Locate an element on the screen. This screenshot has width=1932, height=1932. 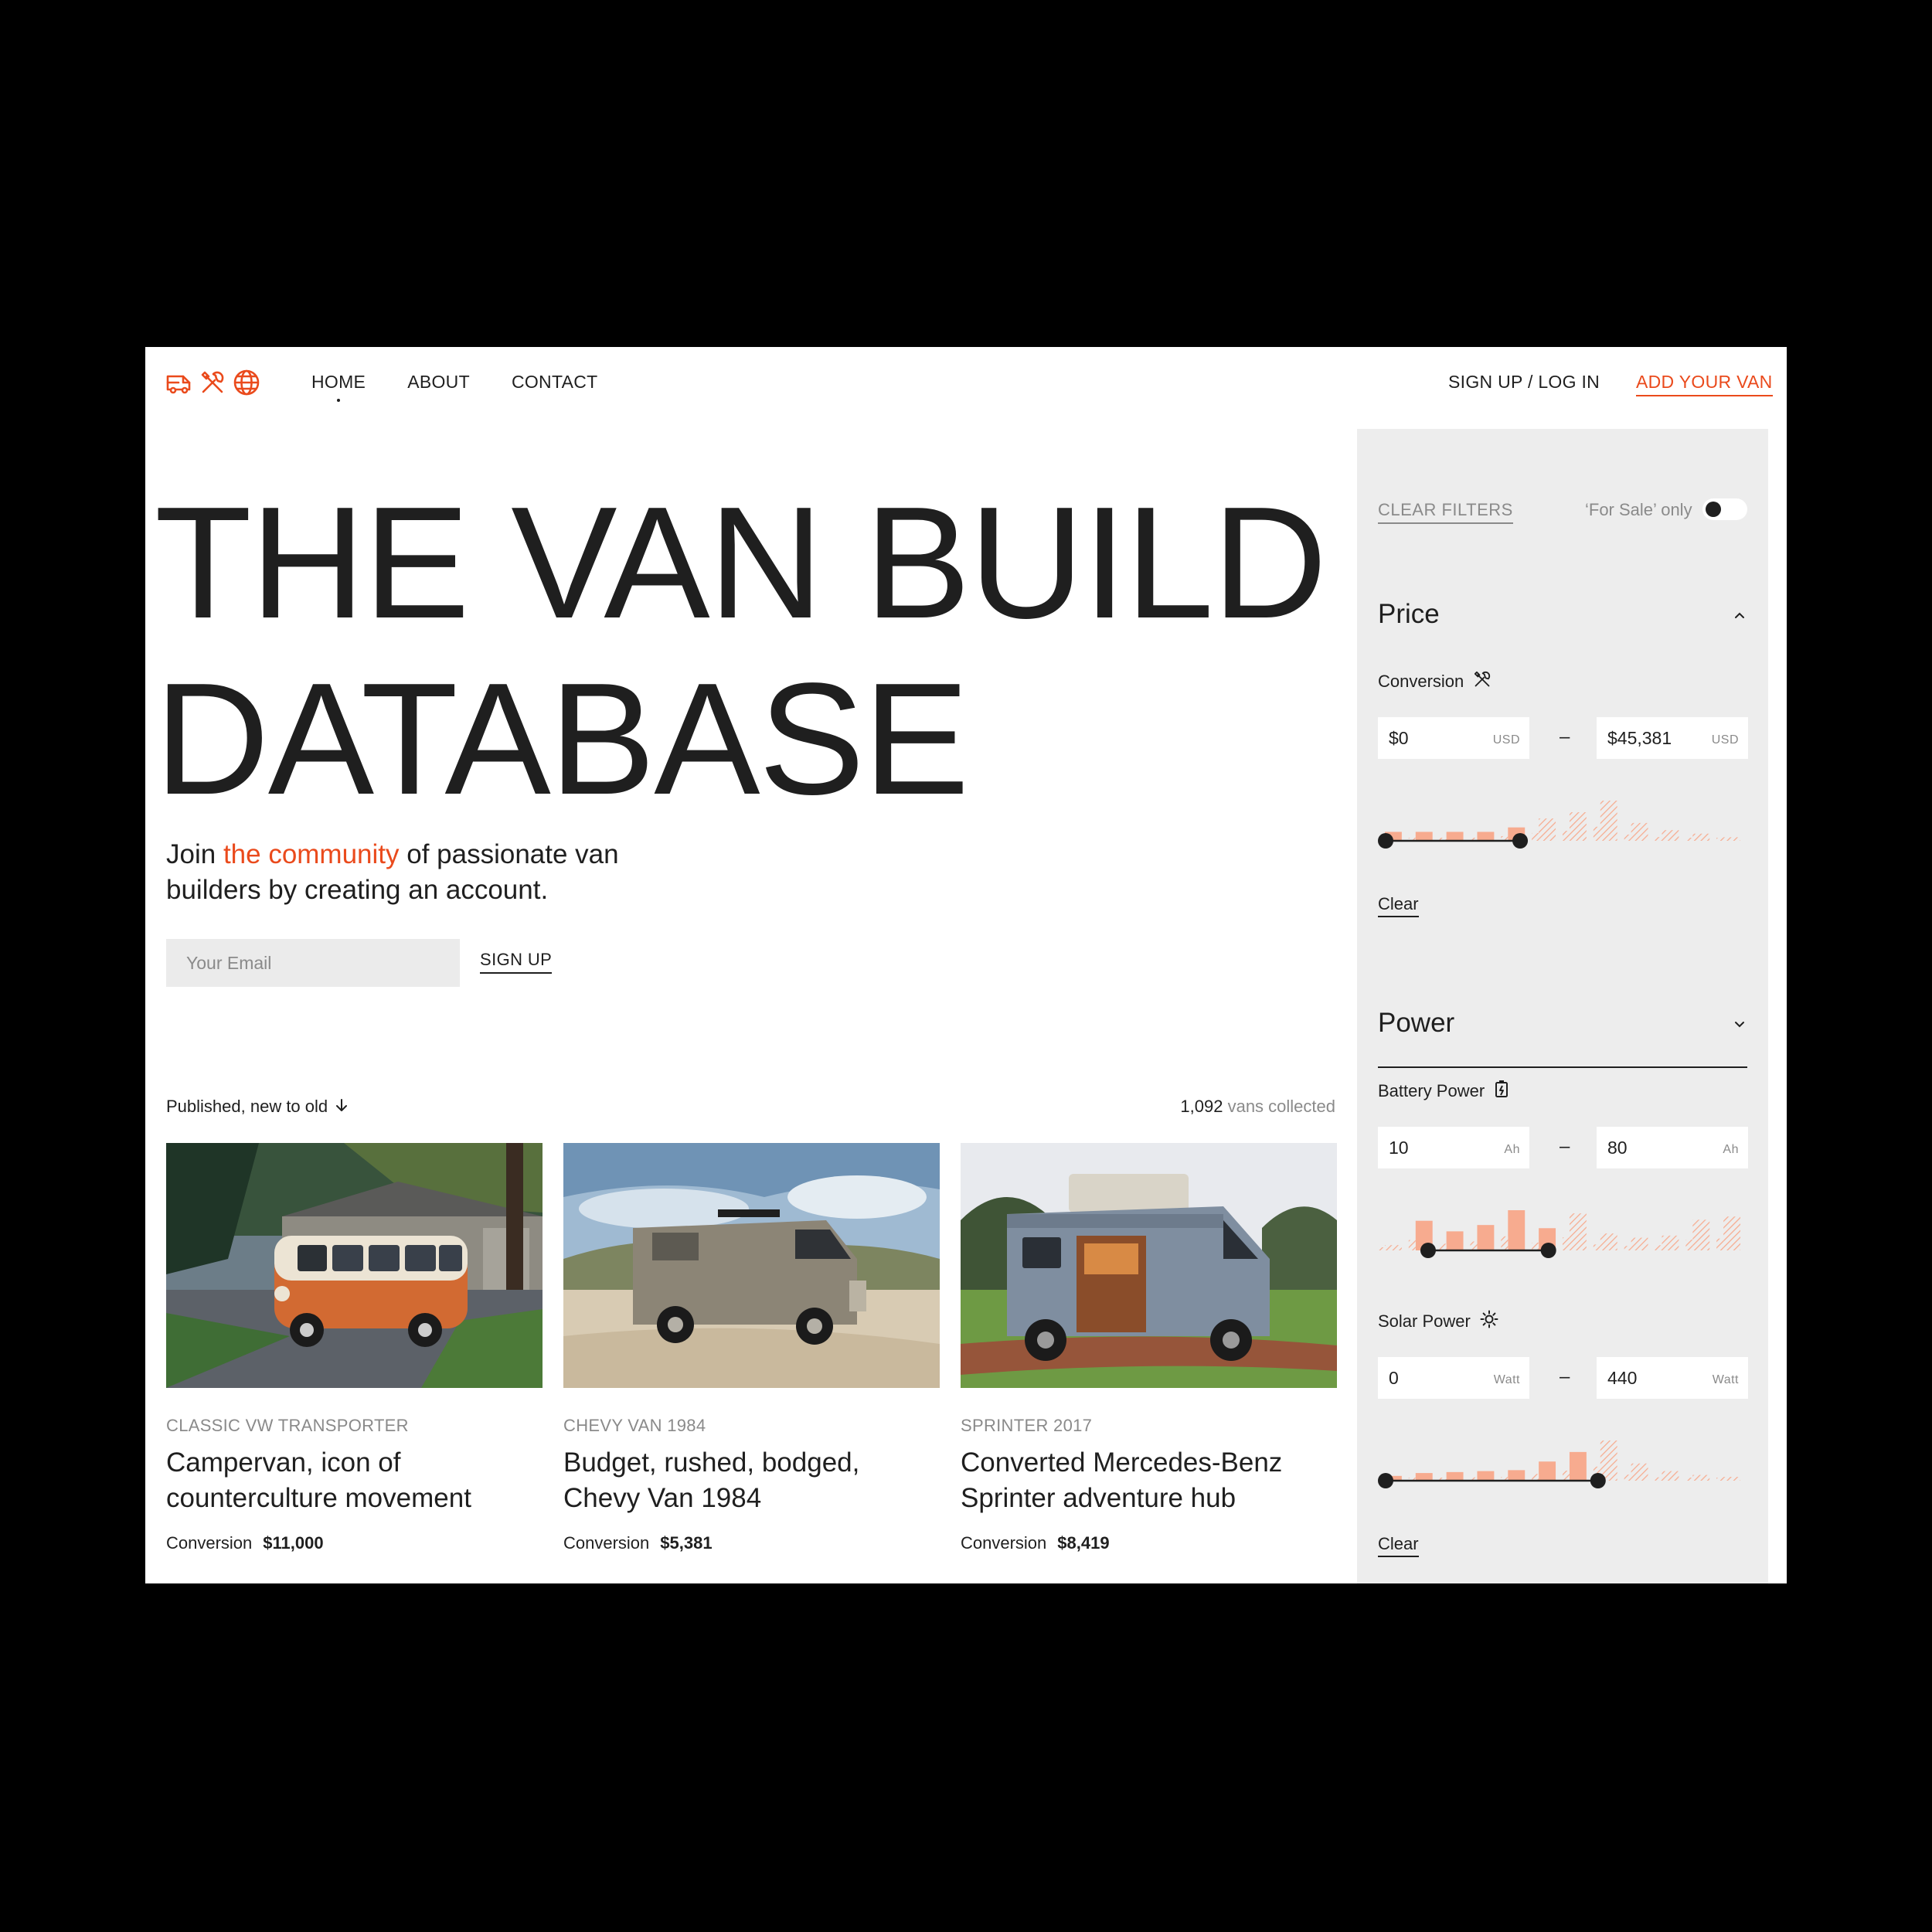
solar-range-slider is located at coordinates (1562, 1463).